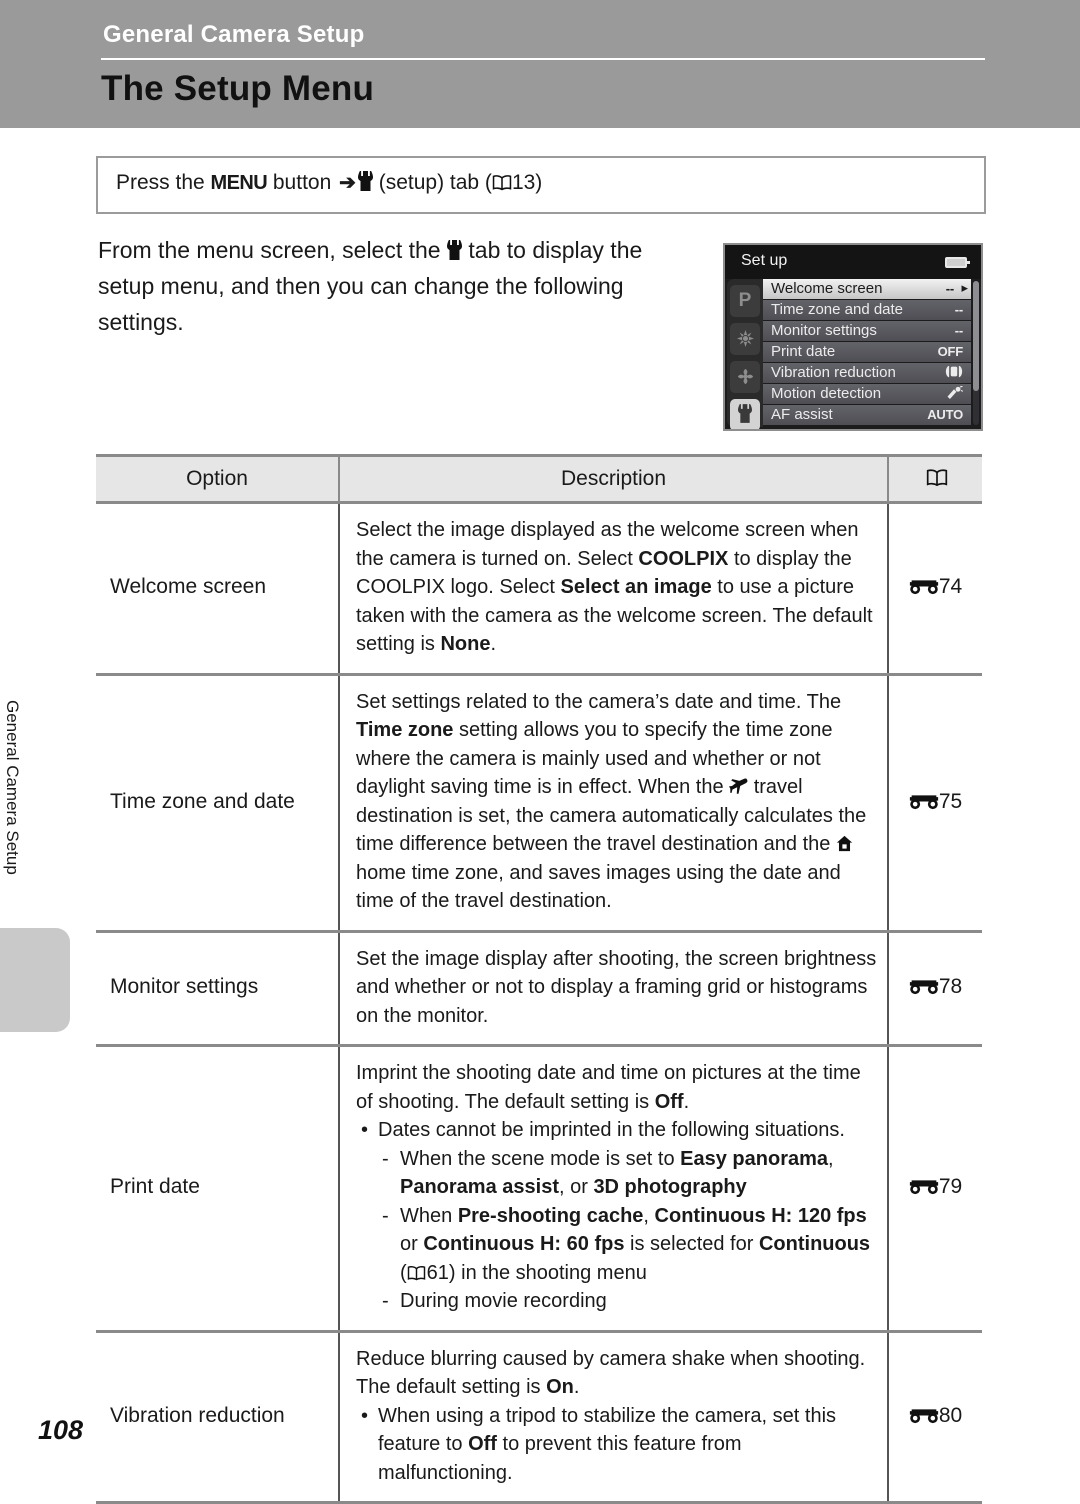 This screenshot has width=1080, height=1504. Describe the element at coordinates (239, 183) in the screenshot. I see `menu-button-label: MENU` at that location.